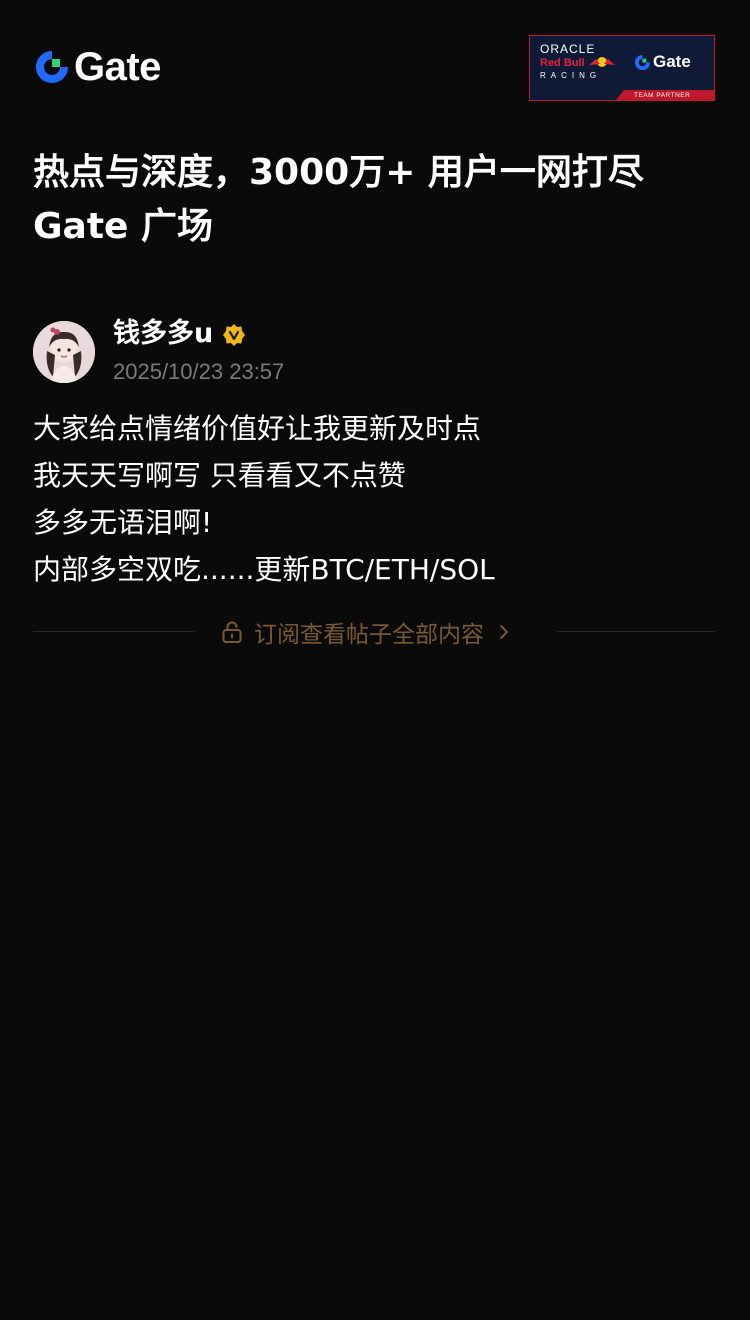 The height and width of the screenshot is (1320, 750). Describe the element at coordinates (636, 631) in the screenshot. I see `divider-line-right` at that location.